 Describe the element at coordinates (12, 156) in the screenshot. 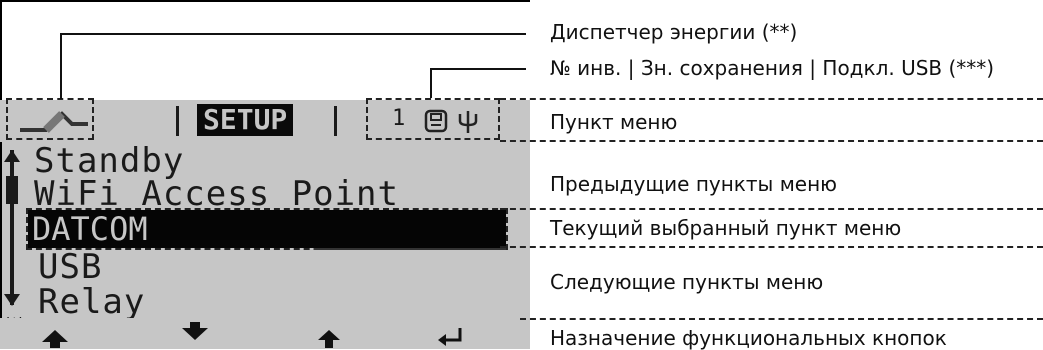

I see `scroll-up-icon` at that location.